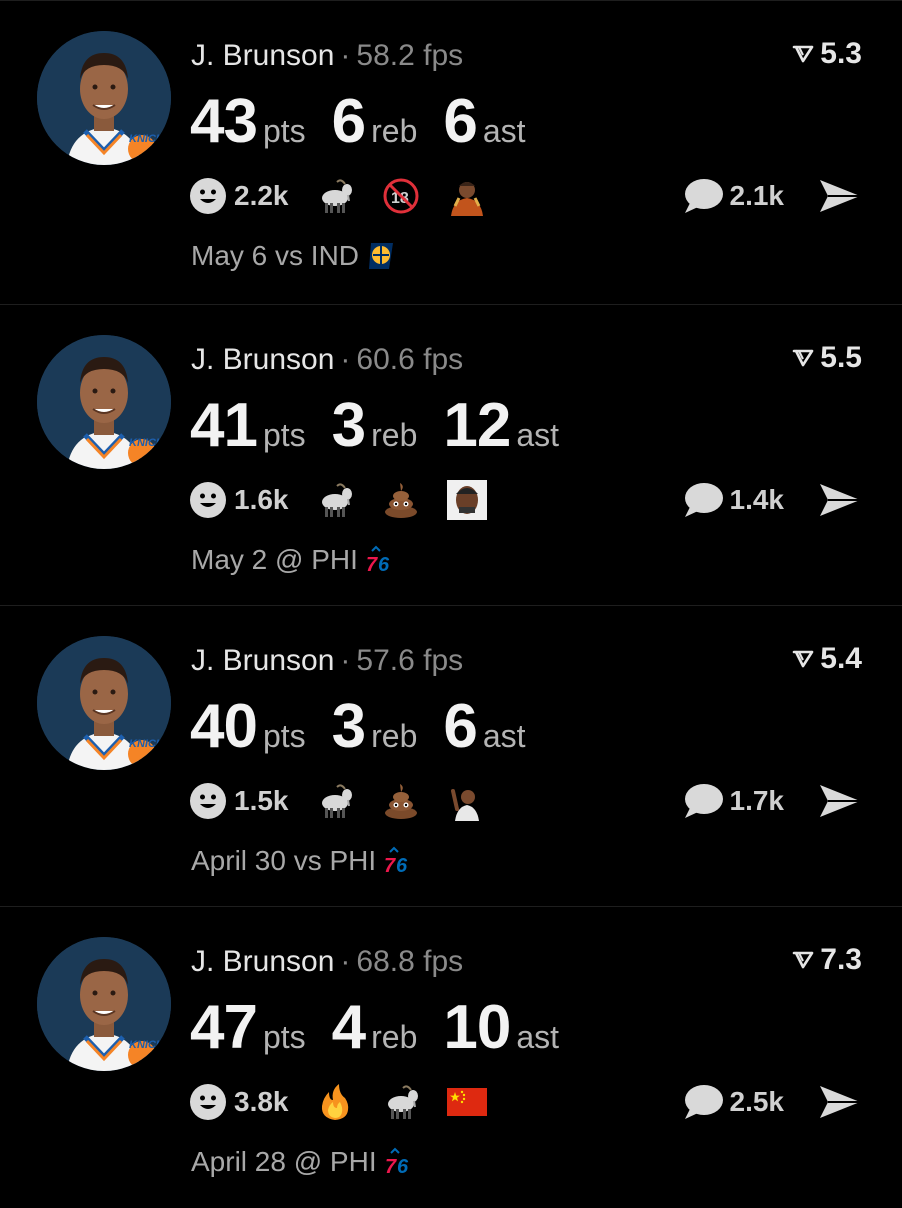  What do you see at coordinates (274, 559) in the screenshot?
I see `game-label: May 2 @ PHI` at bounding box center [274, 559].